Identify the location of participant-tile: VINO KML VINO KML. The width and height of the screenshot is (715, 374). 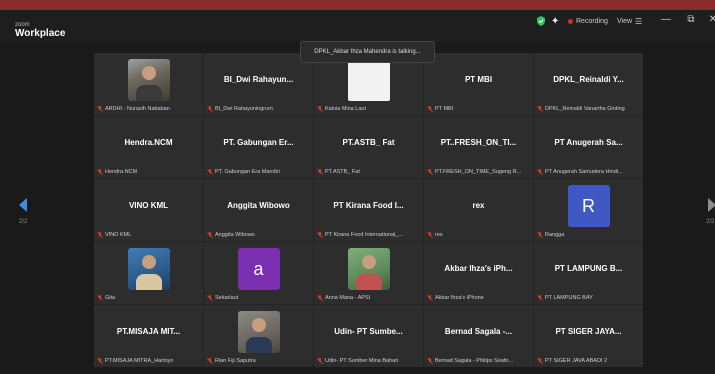
(148, 210).